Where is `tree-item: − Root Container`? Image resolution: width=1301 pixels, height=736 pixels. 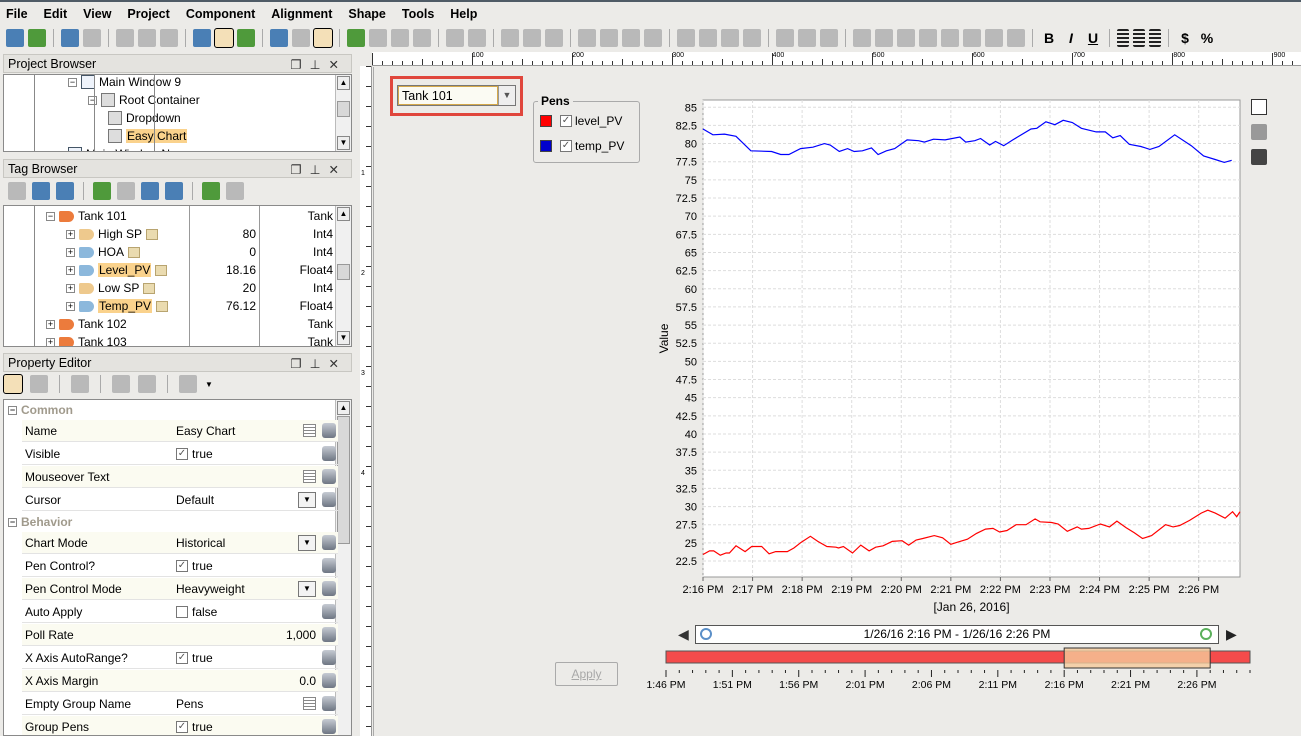
tree-item: − Root Container is located at coordinates (144, 100).